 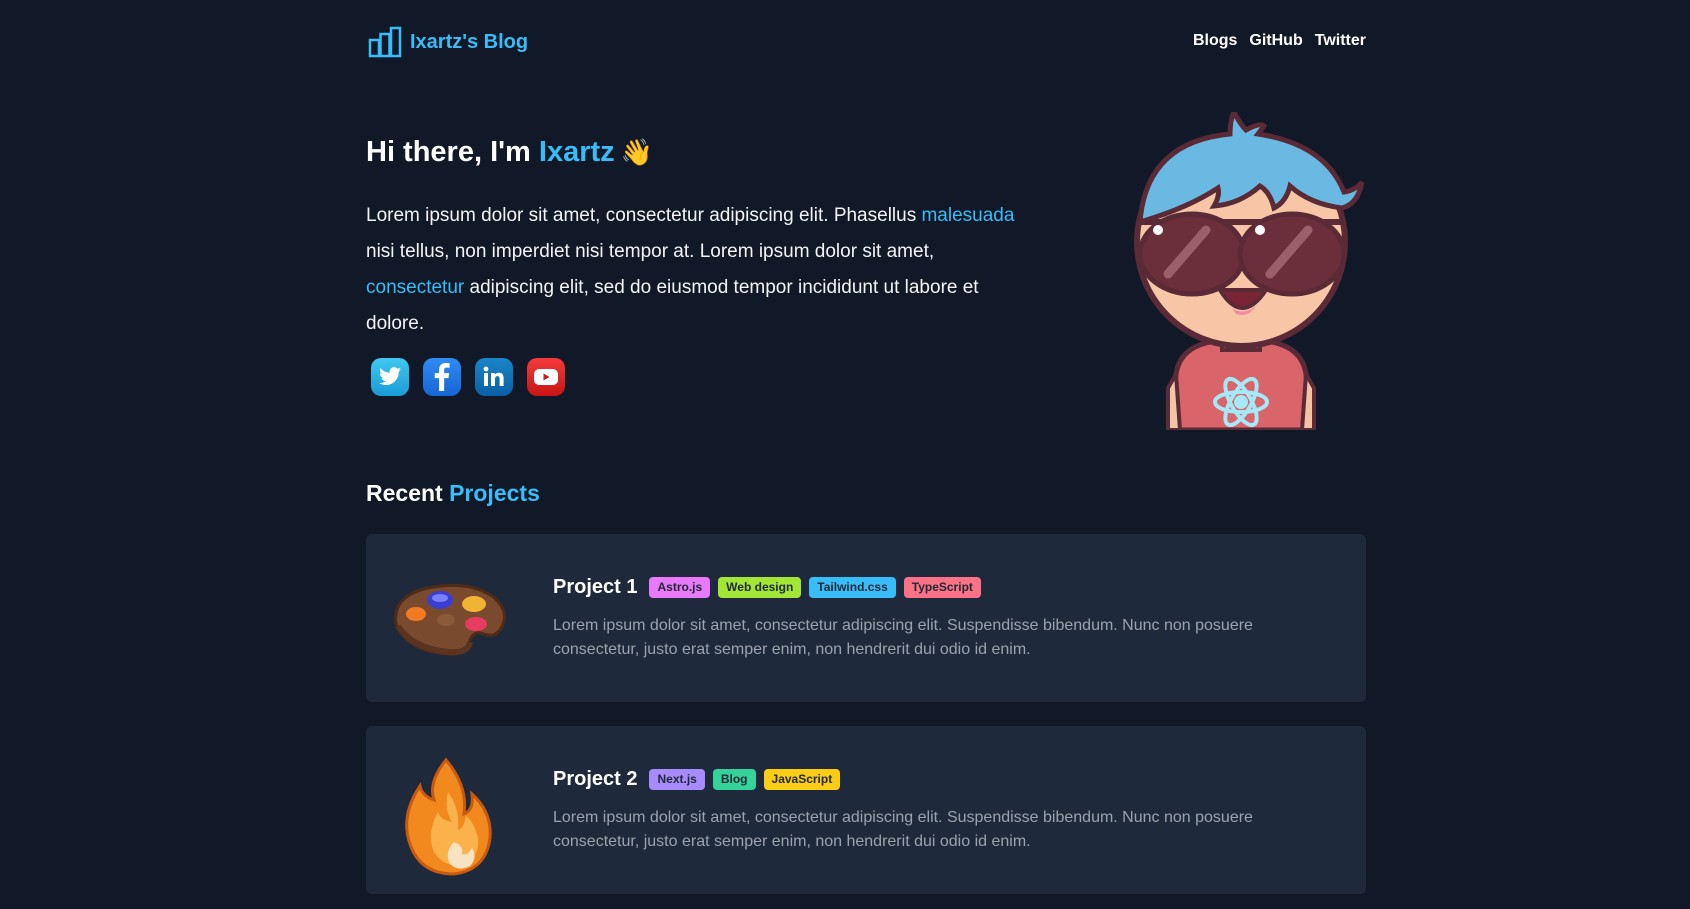 What do you see at coordinates (1275, 41) in the screenshot?
I see `nav-link-github: GitHub` at bounding box center [1275, 41].